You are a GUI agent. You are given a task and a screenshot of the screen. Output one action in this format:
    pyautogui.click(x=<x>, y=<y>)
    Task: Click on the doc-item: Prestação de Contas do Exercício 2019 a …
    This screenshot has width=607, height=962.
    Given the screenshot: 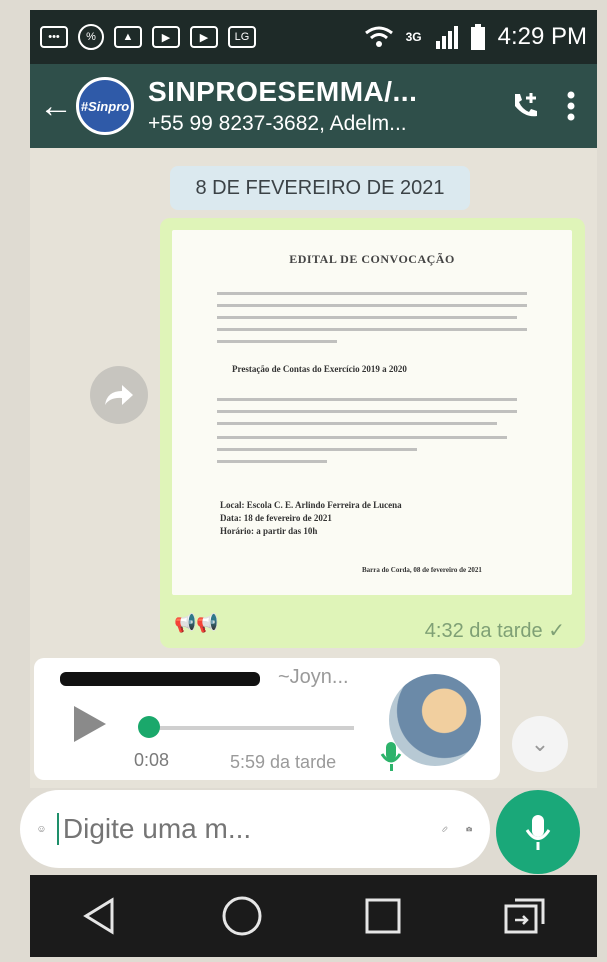 What is the action you would take?
    pyautogui.click(x=319, y=369)
    